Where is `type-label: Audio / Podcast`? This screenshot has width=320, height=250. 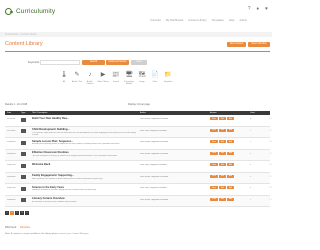 type-label: Audio / Podcast is located at coordinates (90, 83).